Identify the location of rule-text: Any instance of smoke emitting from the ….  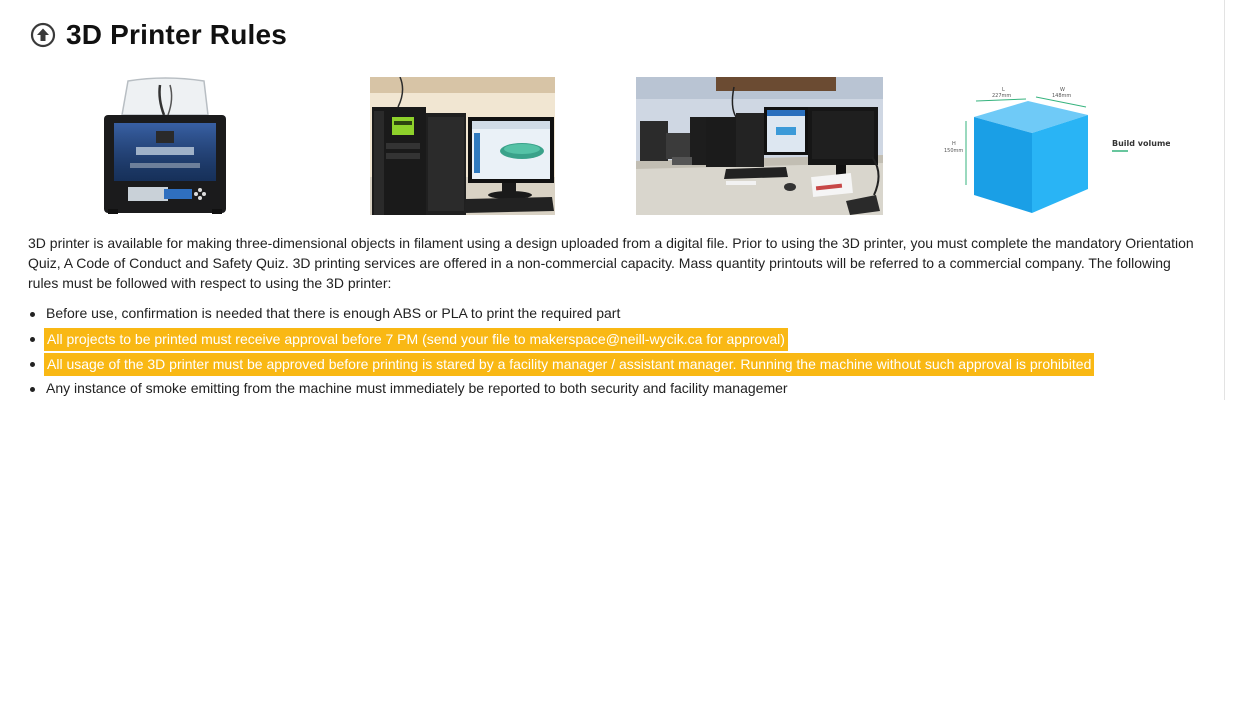
(417, 388).